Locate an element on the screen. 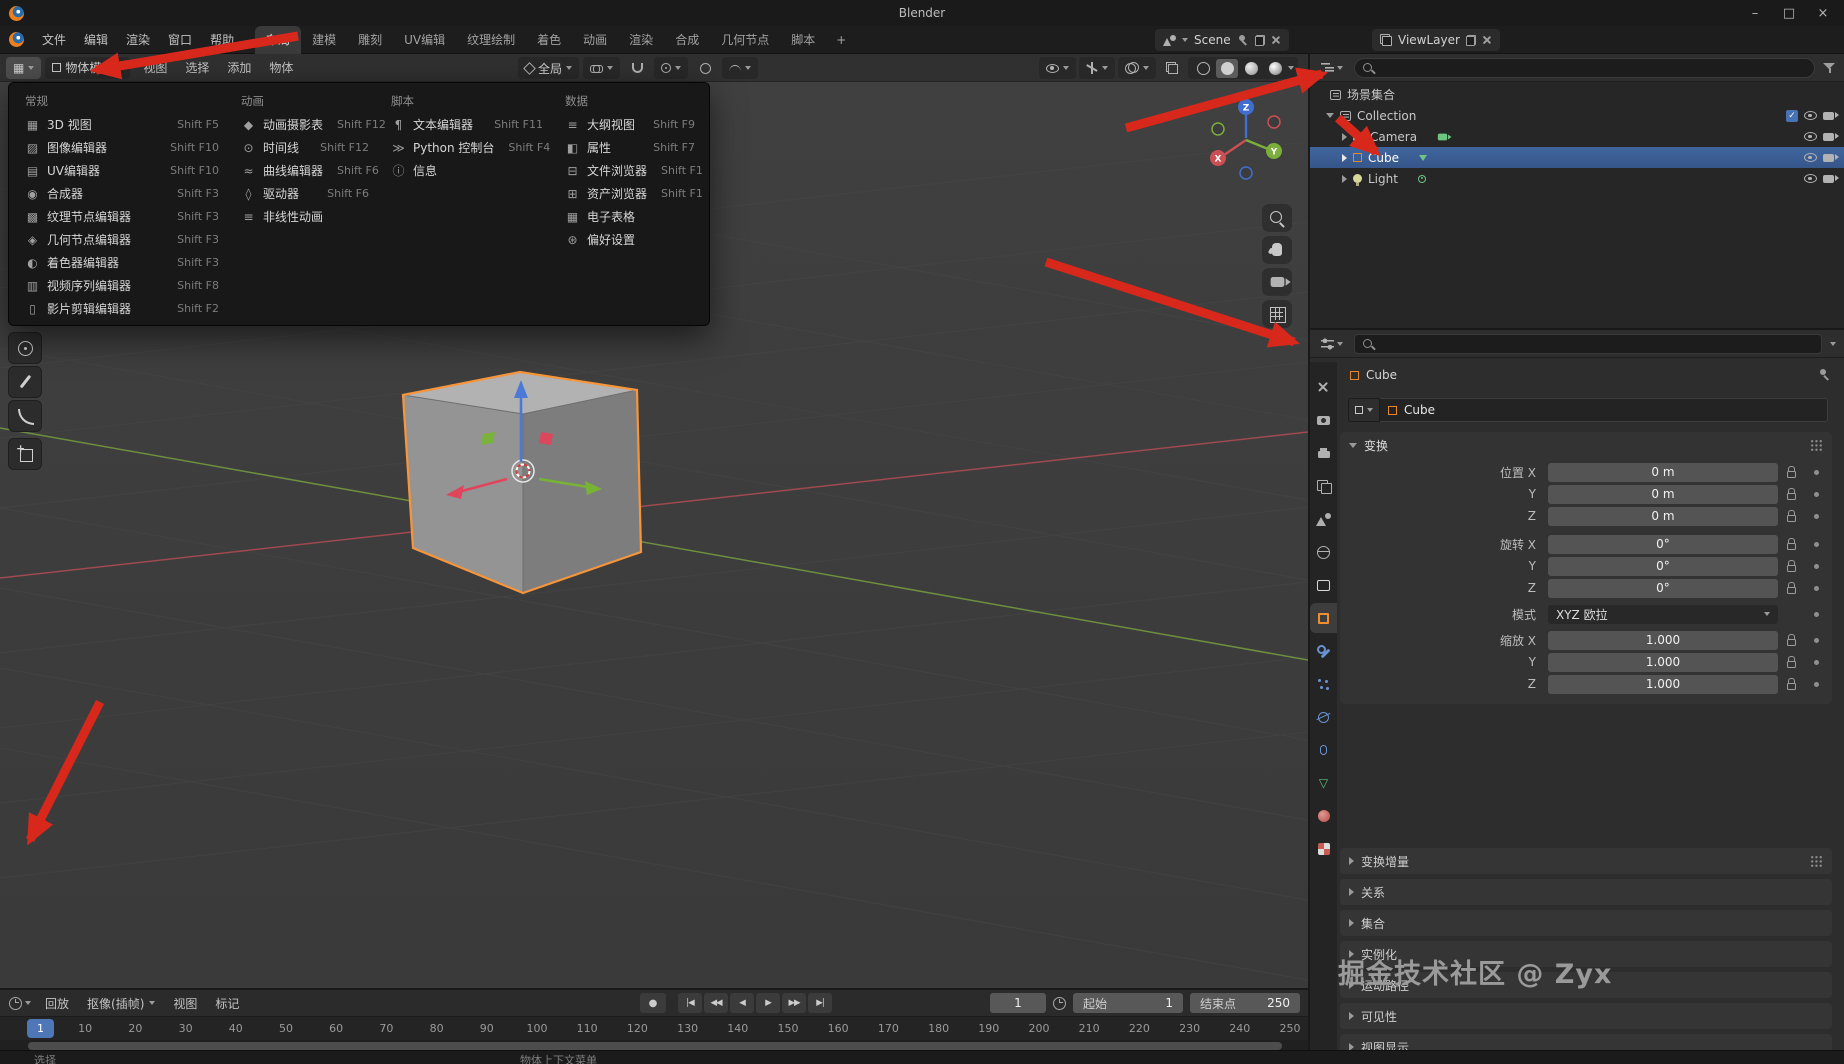  properties-tab-particles is located at coordinates (1323, 684).